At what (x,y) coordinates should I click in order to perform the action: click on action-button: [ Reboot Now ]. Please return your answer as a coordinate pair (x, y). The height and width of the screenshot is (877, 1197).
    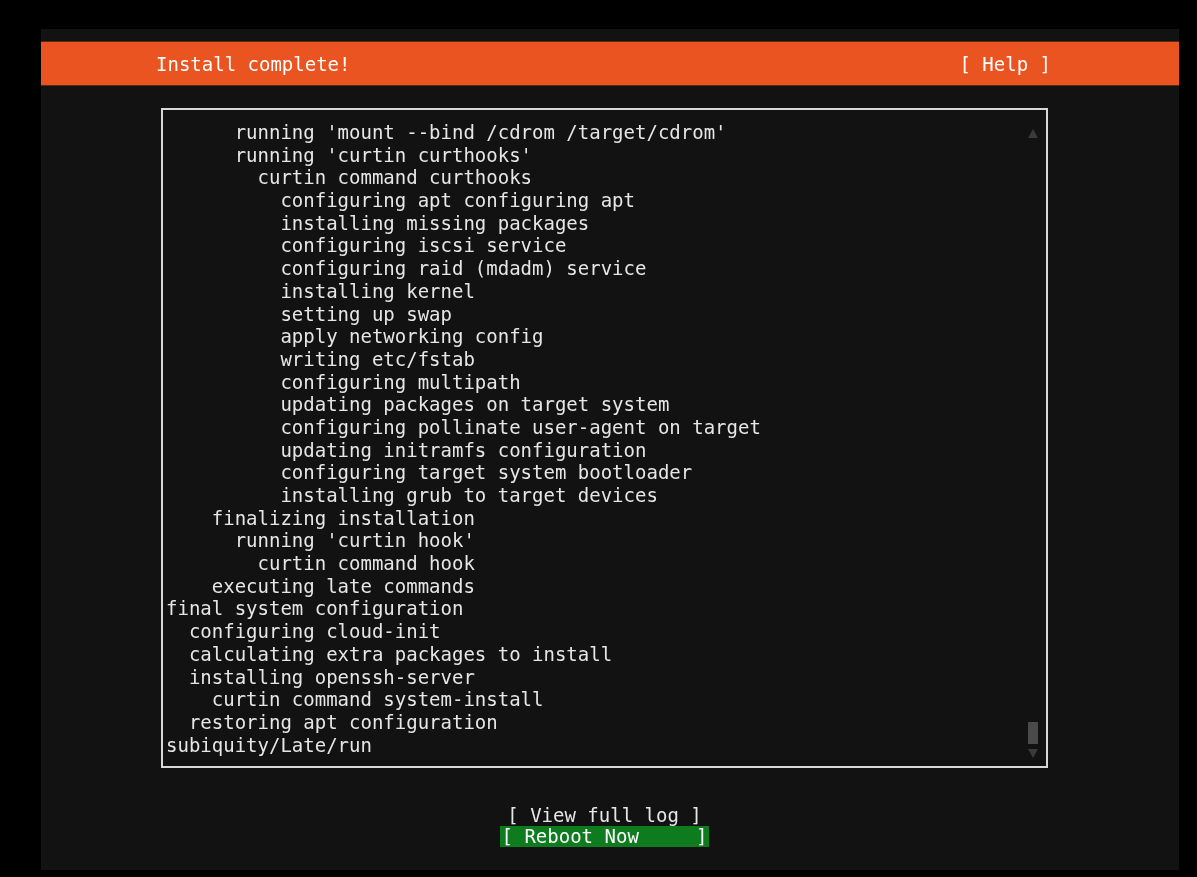
    Looking at the image, I should click on (604, 836).